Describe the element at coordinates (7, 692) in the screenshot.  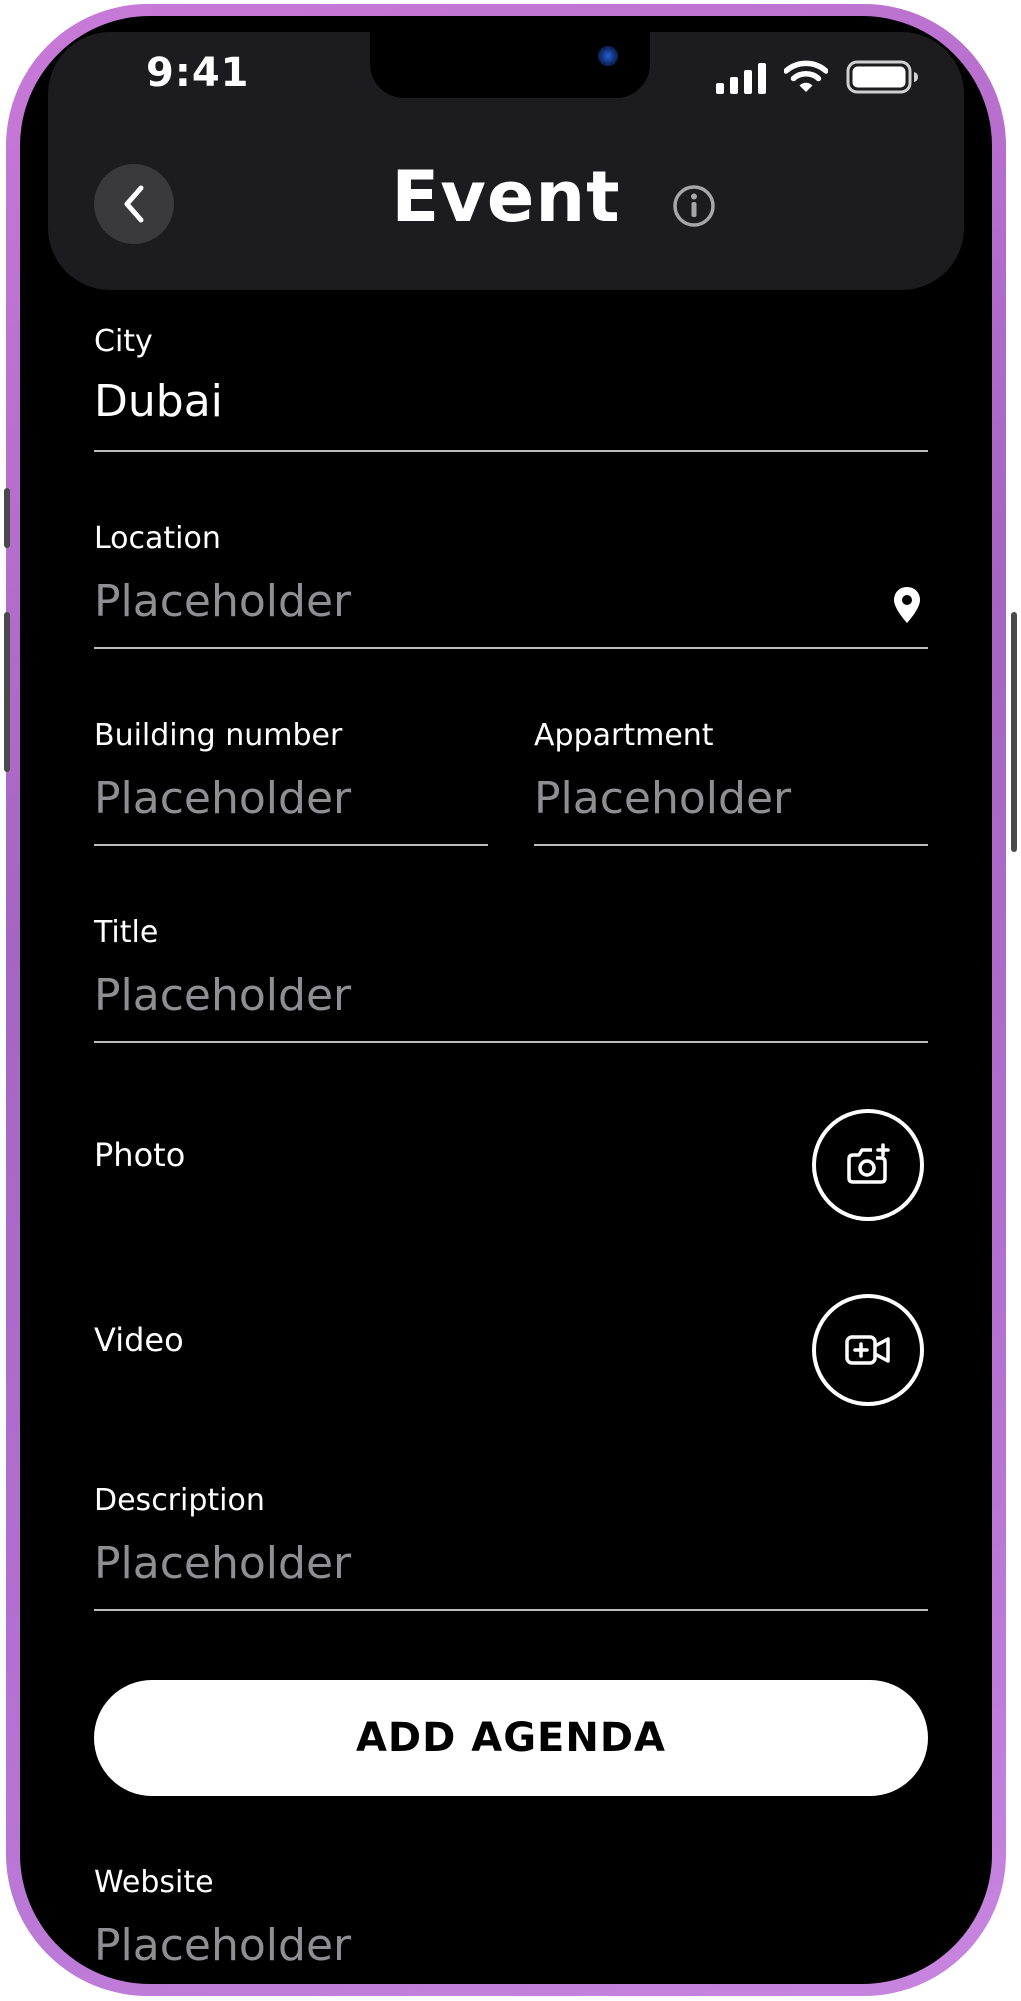
I see `side-button-volume` at that location.